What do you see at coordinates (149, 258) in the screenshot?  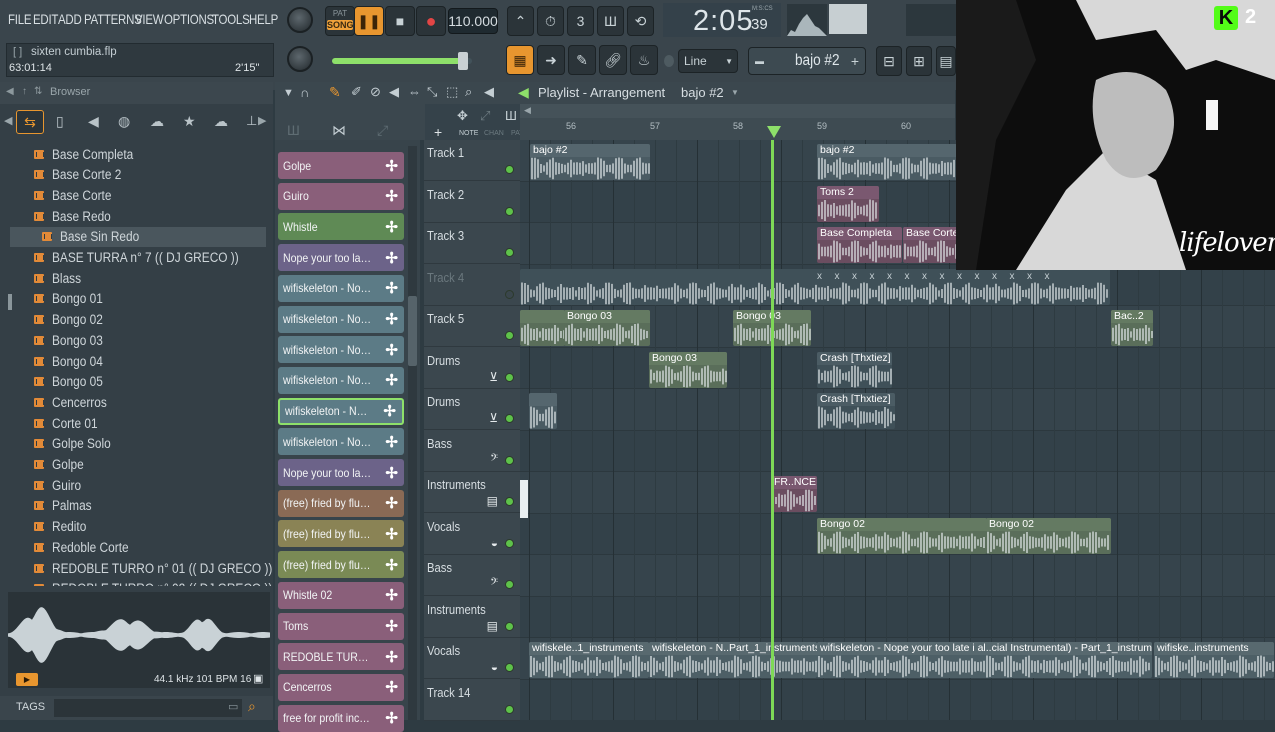 I see `browser-item: BASE TURRA n° 7 (( DJ GRECO ))` at bounding box center [149, 258].